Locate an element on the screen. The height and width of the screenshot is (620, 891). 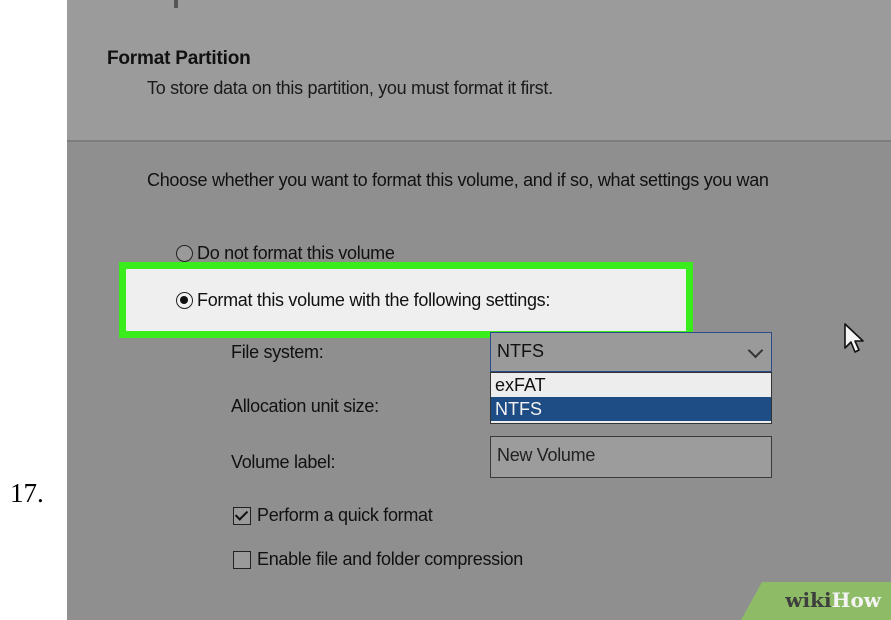
radio-do-not-format-label: Do not format this volume is located at coordinates (296, 253).